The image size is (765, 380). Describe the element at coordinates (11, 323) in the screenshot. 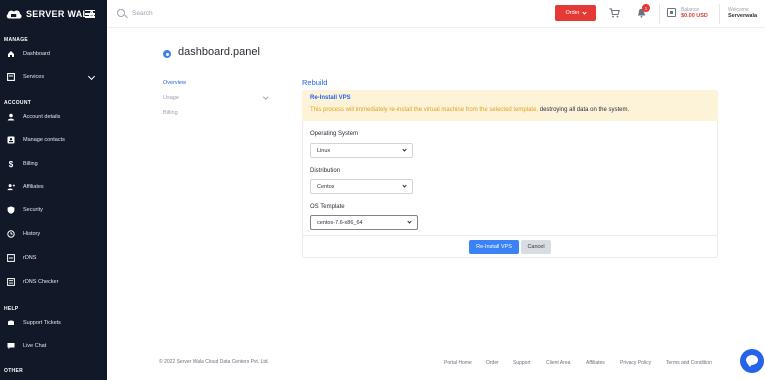

I see `ticket-icon` at that location.